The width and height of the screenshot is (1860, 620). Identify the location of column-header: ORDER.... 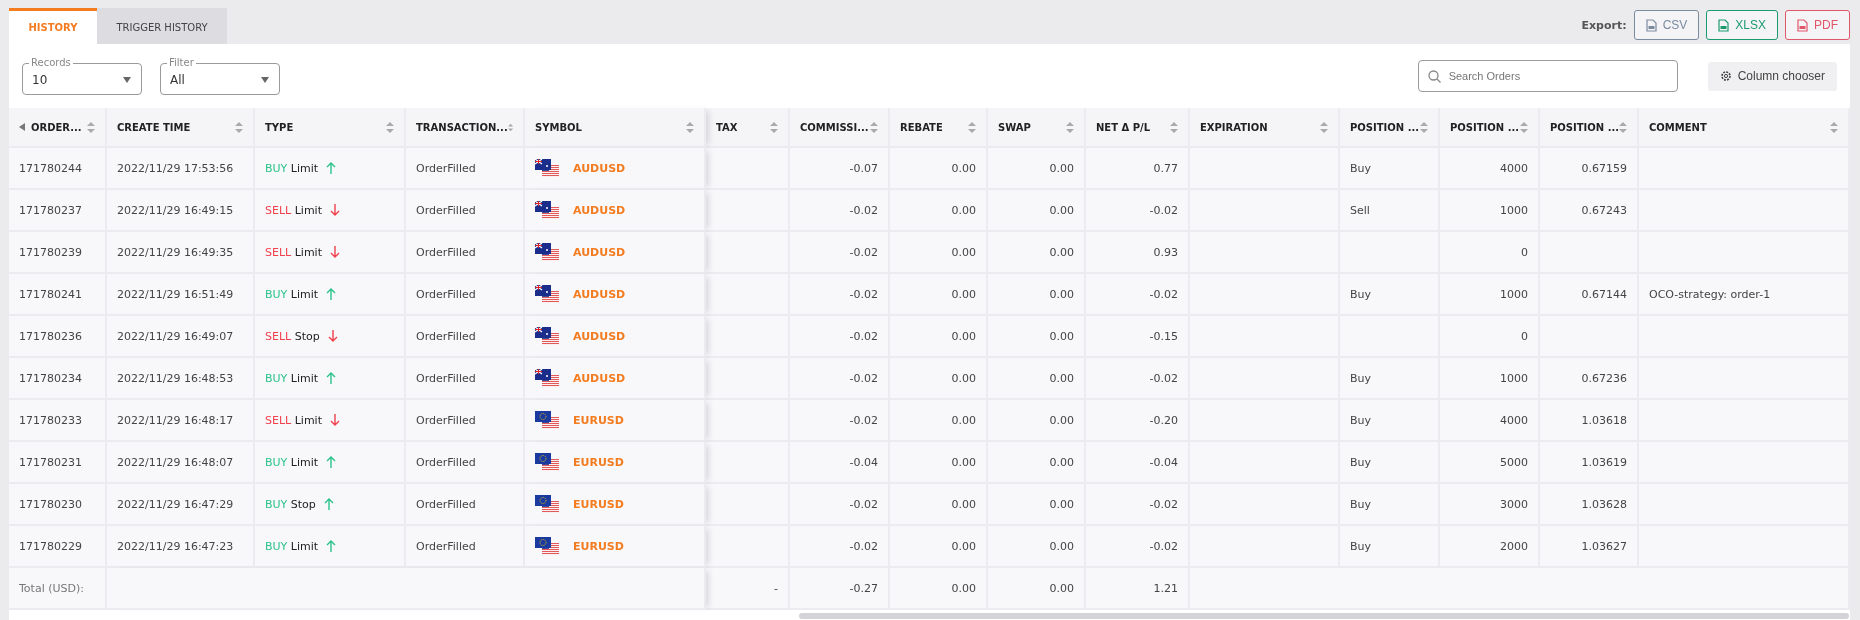
(58, 128).